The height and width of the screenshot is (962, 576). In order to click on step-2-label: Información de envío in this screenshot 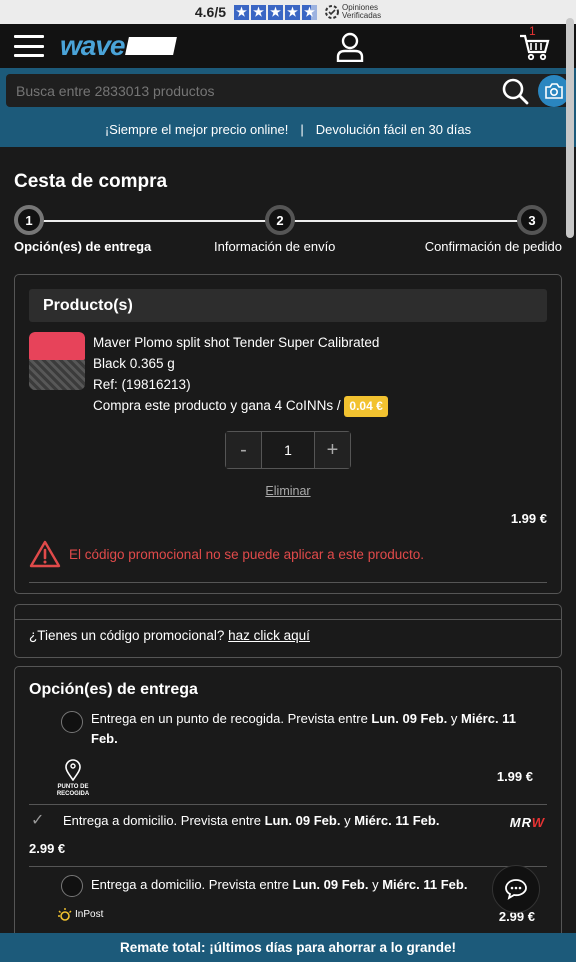, I will do `click(275, 246)`.